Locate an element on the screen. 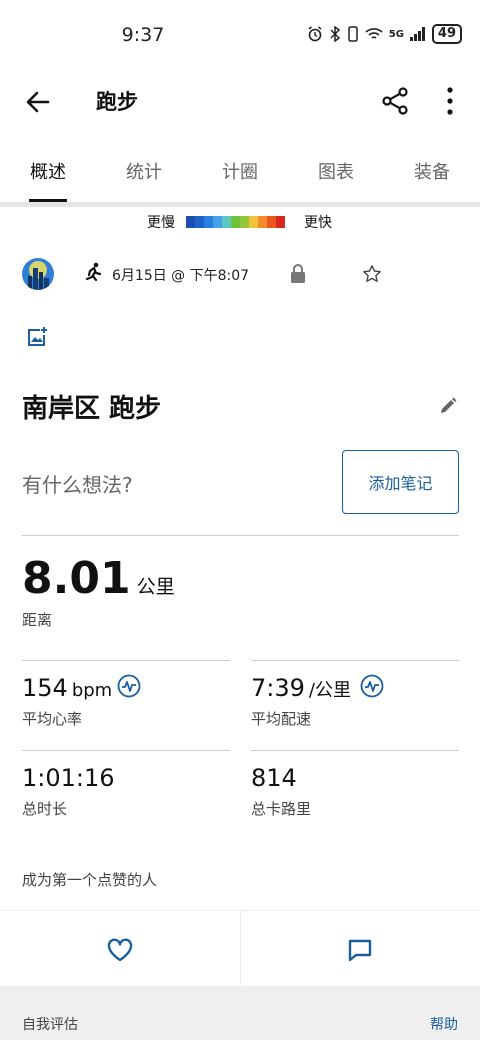  back-arrow-icon is located at coordinates (38, 102).